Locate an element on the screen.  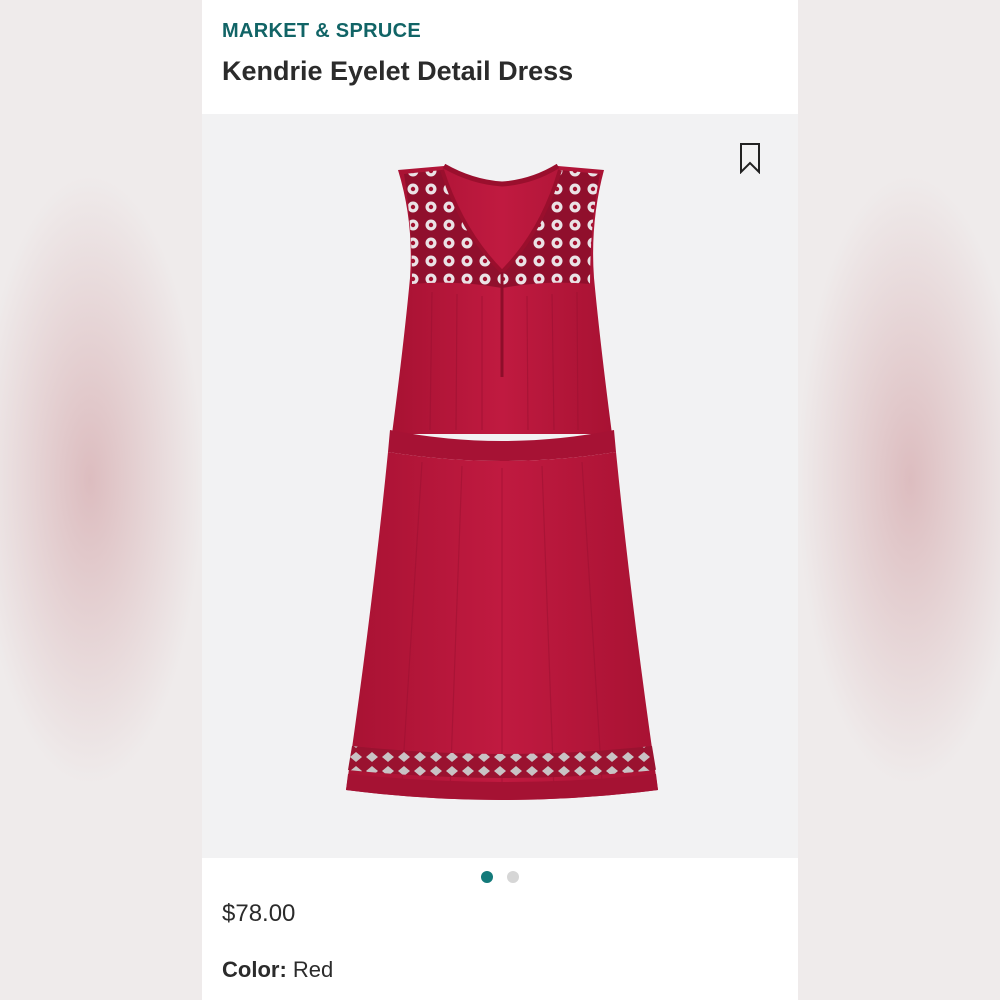
product-title: Kendrie Eyelet Detail Dress is located at coordinates (398, 71).